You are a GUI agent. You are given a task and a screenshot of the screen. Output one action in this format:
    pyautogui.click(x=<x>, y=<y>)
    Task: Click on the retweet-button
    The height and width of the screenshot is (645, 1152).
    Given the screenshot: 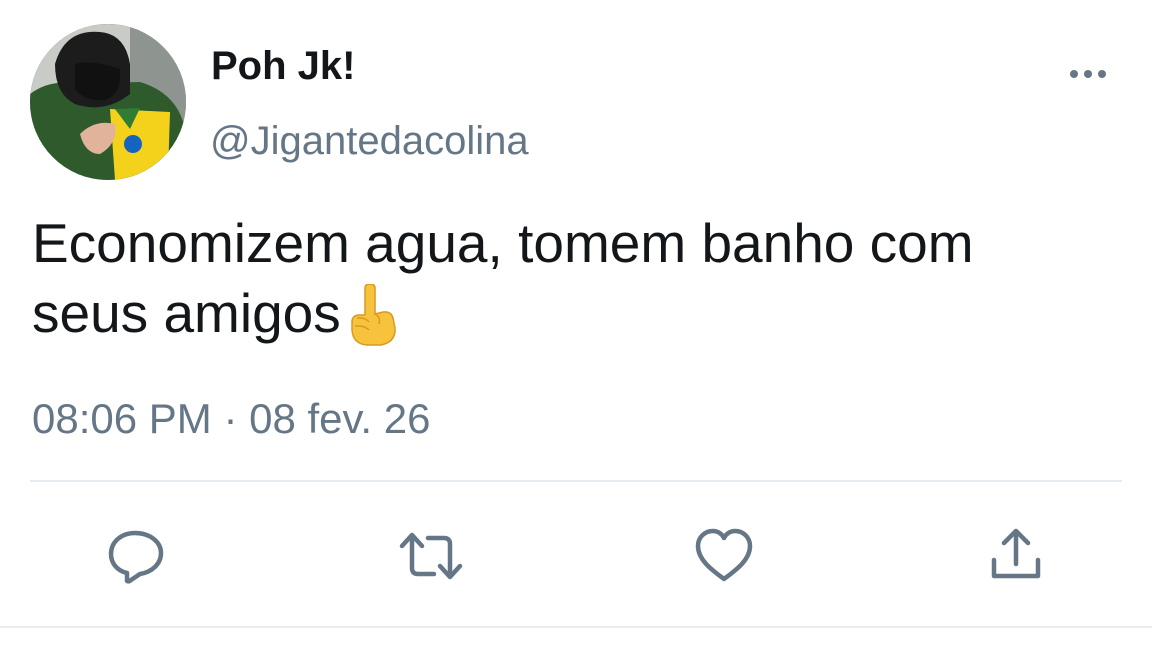 What is the action you would take?
    pyautogui.click(x=430, y=556)
    